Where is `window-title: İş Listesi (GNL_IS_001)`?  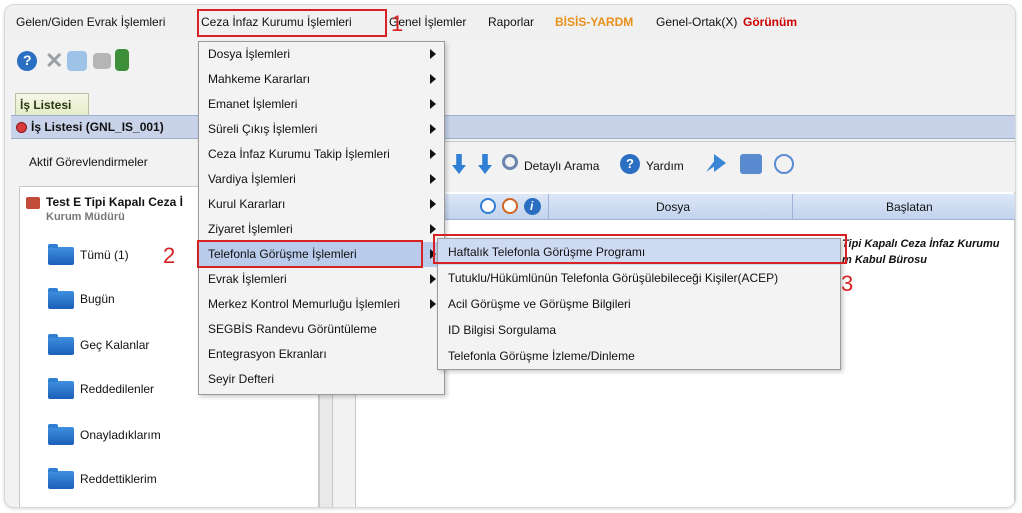 window-title: İş Listesi (GNL_IS_001) is located at coordinates (97, 127).